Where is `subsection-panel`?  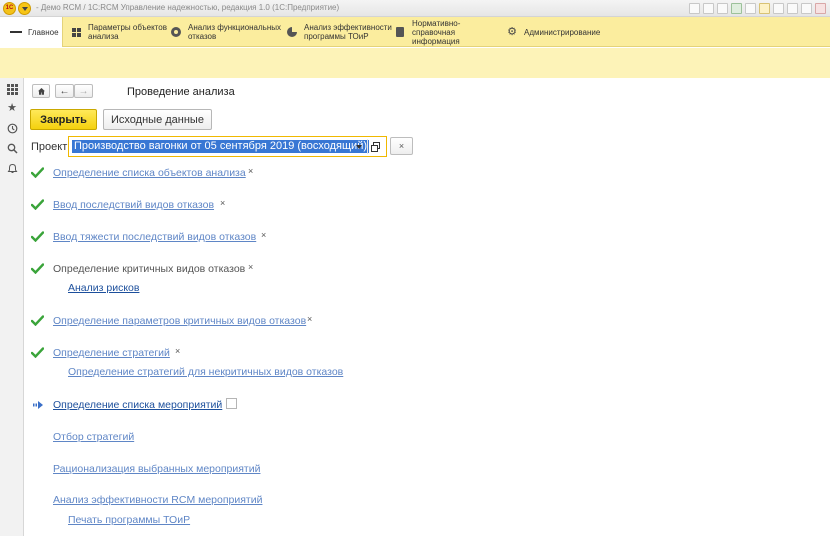 subsection-panel is located at coordinates (415, 63).